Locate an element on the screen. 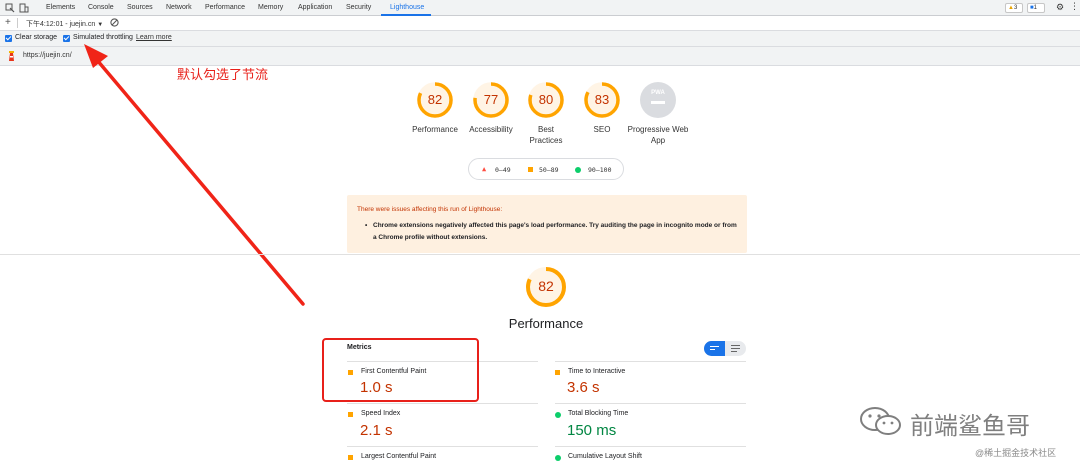 The width and height of the screenshot is (1080, 467). metric-lcp-label: Largest Contentful Paint is located at coordinates (399, 456).